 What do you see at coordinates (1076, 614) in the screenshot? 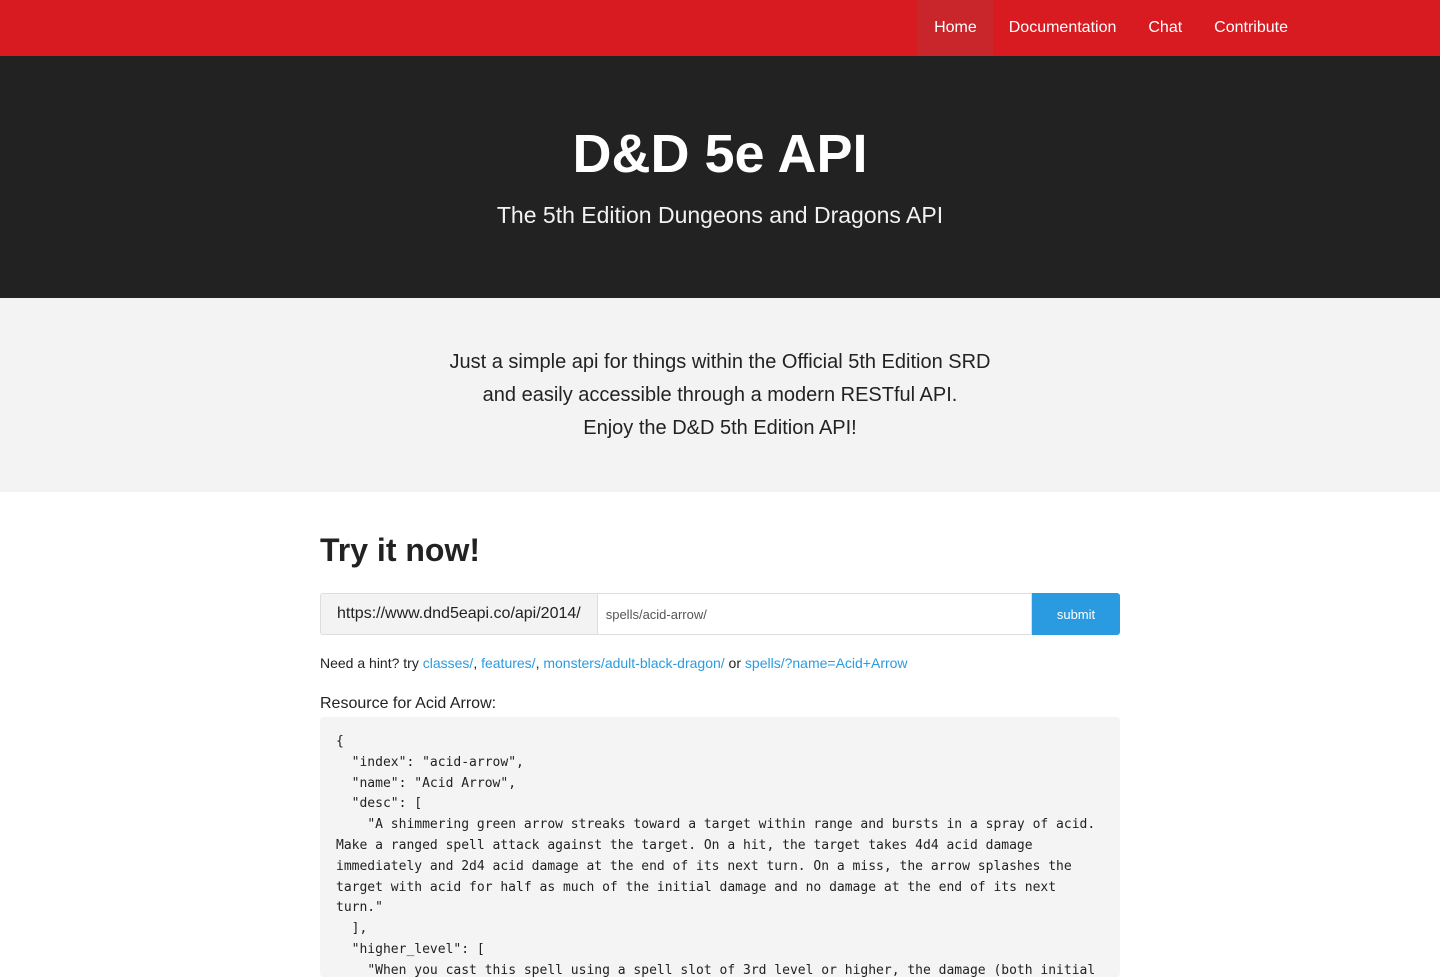
I see `submit-button: submit` at bounding box center [1076, 614].